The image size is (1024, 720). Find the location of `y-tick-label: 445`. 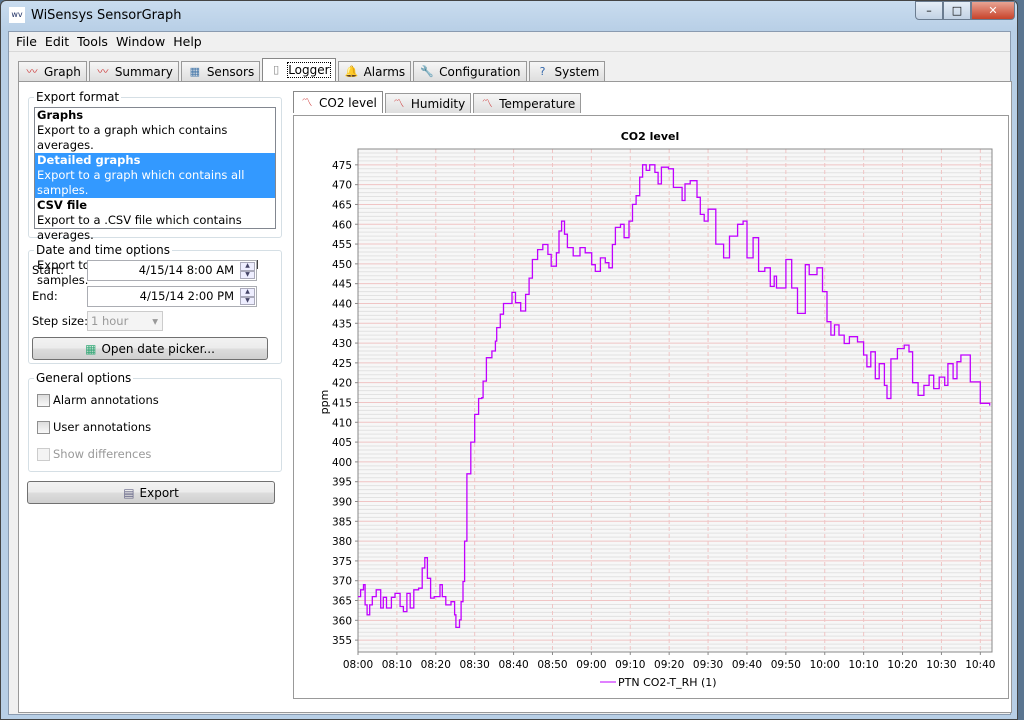

y-tick-label: 445 is located at coordinates (342, 285).